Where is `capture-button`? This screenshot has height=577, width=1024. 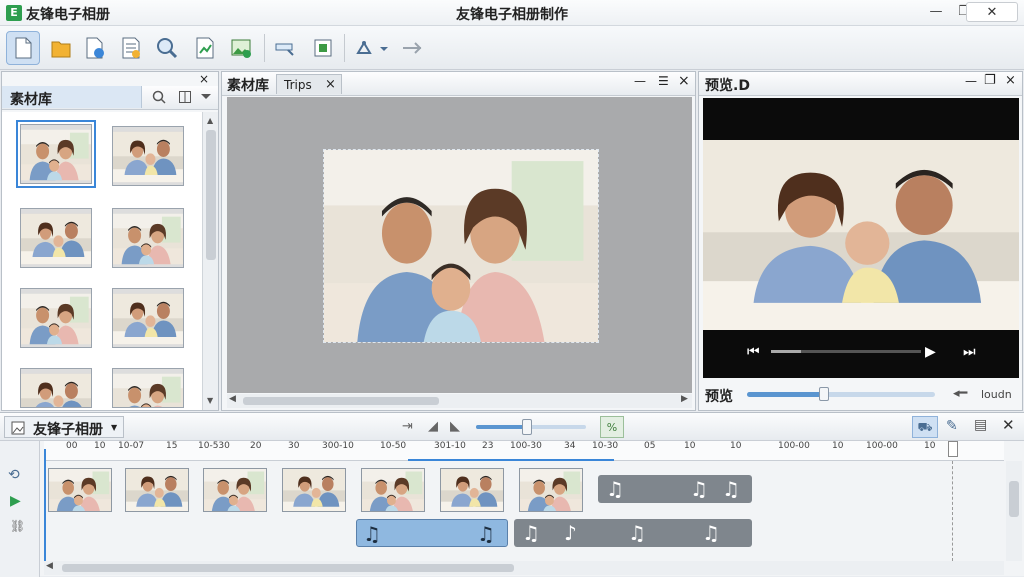 capture-button is located at coordinates (323, 48).